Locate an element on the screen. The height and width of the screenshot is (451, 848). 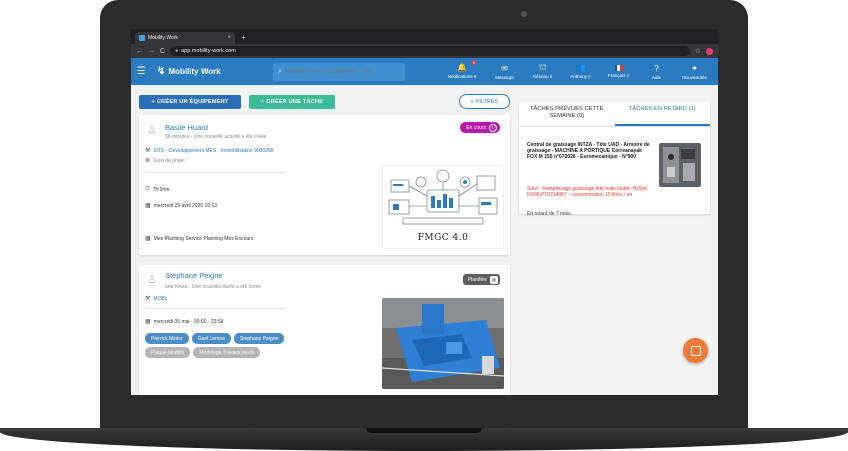
blue-machine-icon is located at coordinates (443, 343).